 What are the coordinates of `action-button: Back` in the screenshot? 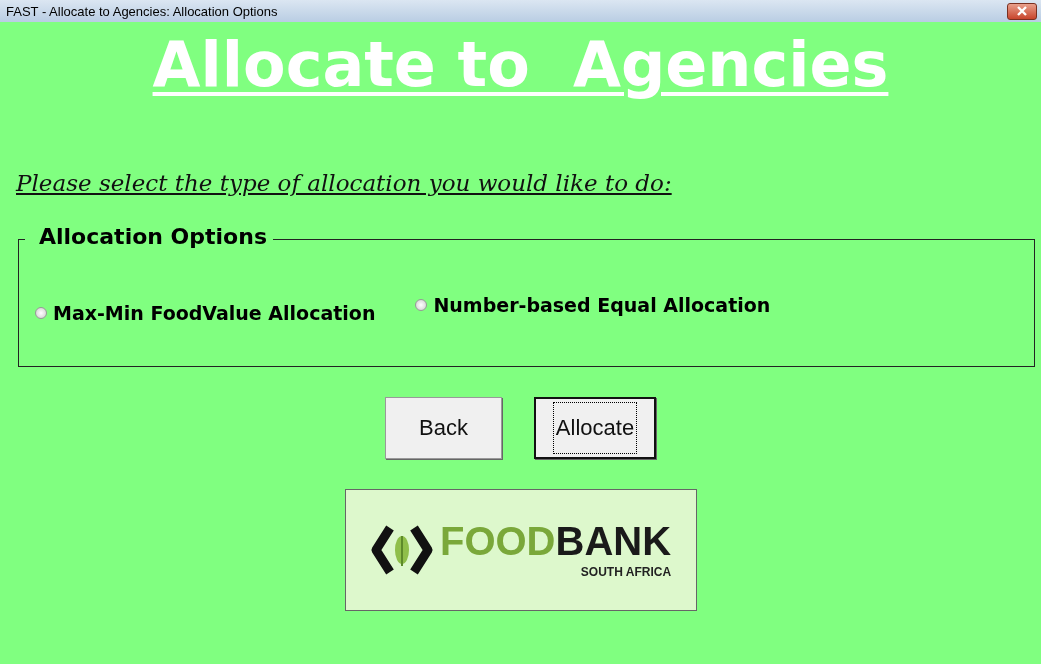 It's located at (443, 428).